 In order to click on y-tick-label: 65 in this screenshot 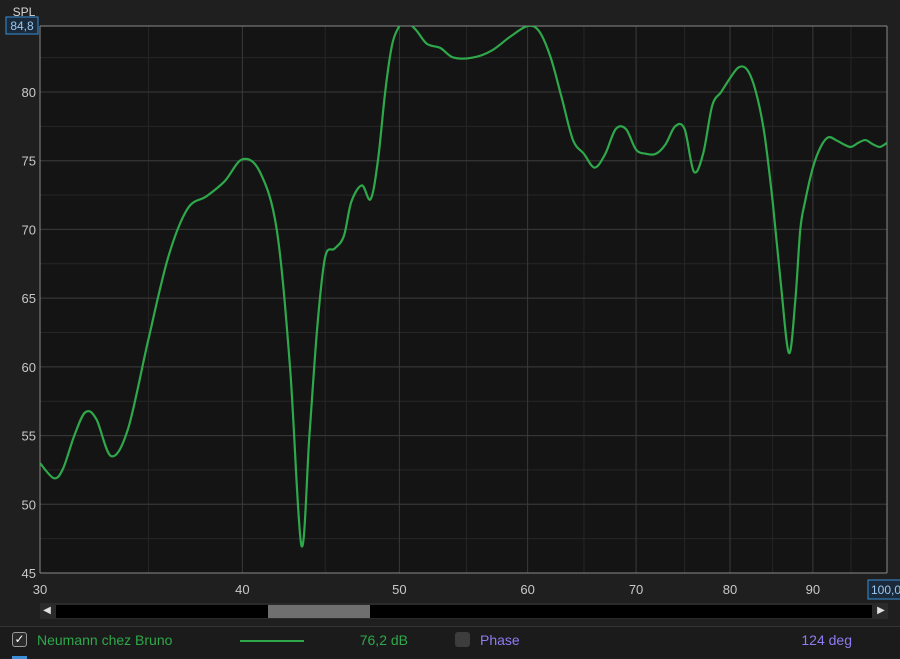, I will do `click(29, 298)`.